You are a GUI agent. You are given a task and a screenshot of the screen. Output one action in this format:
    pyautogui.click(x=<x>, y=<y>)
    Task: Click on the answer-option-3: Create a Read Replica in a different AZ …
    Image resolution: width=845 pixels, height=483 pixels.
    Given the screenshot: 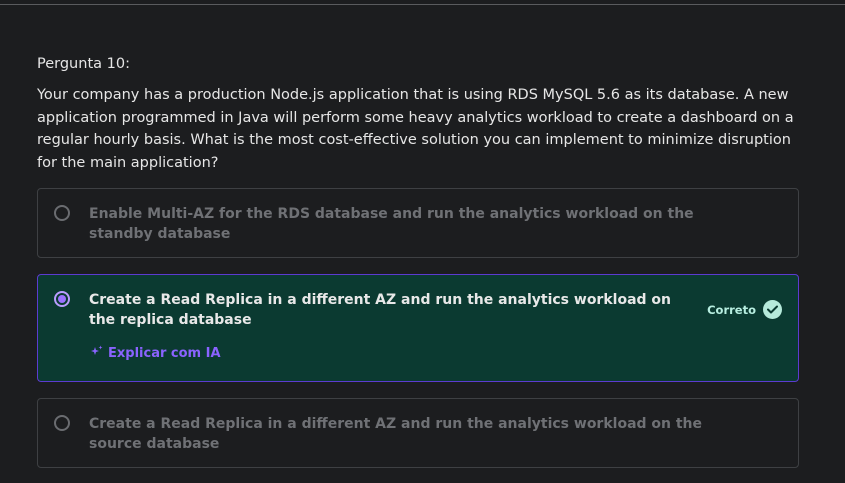 What is the action you would take?
    pyautogui.click(x=418, y=433)
    